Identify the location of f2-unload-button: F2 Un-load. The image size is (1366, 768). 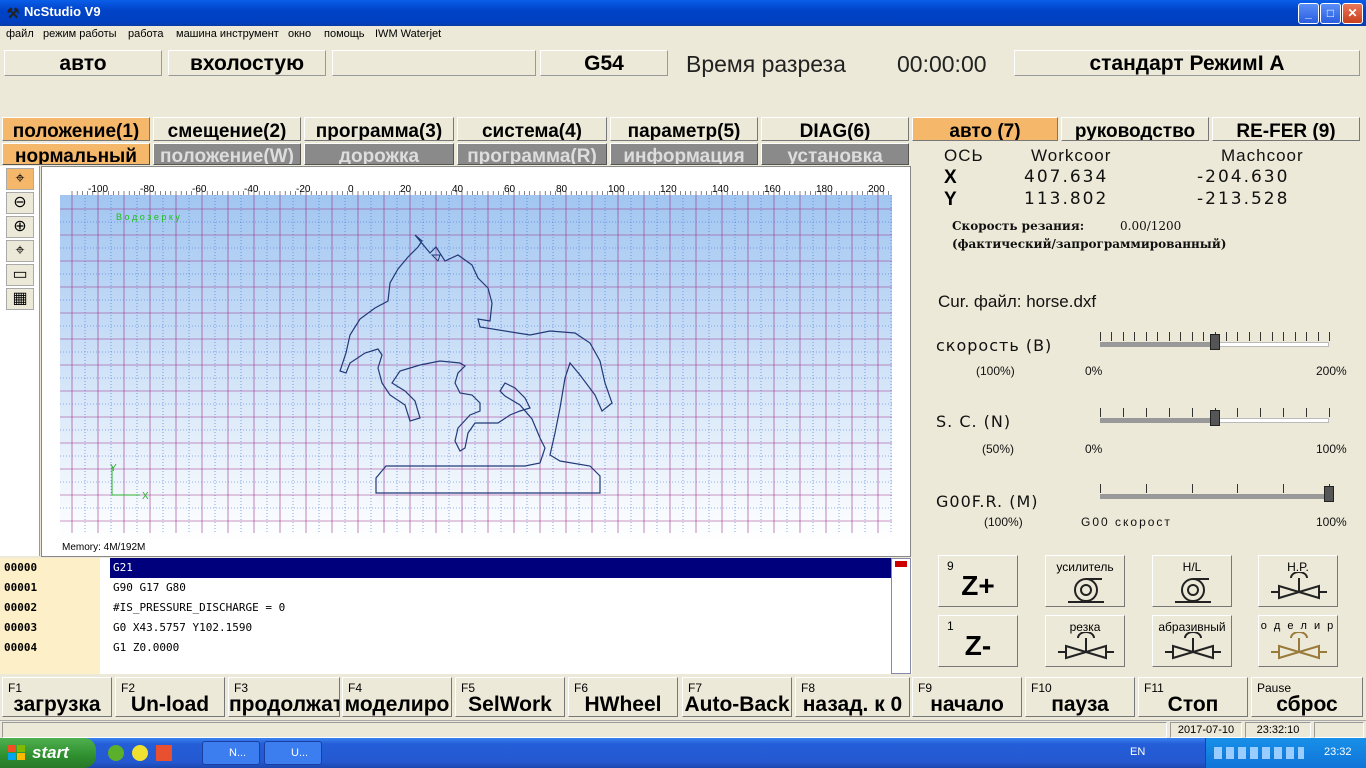
(170, 697).